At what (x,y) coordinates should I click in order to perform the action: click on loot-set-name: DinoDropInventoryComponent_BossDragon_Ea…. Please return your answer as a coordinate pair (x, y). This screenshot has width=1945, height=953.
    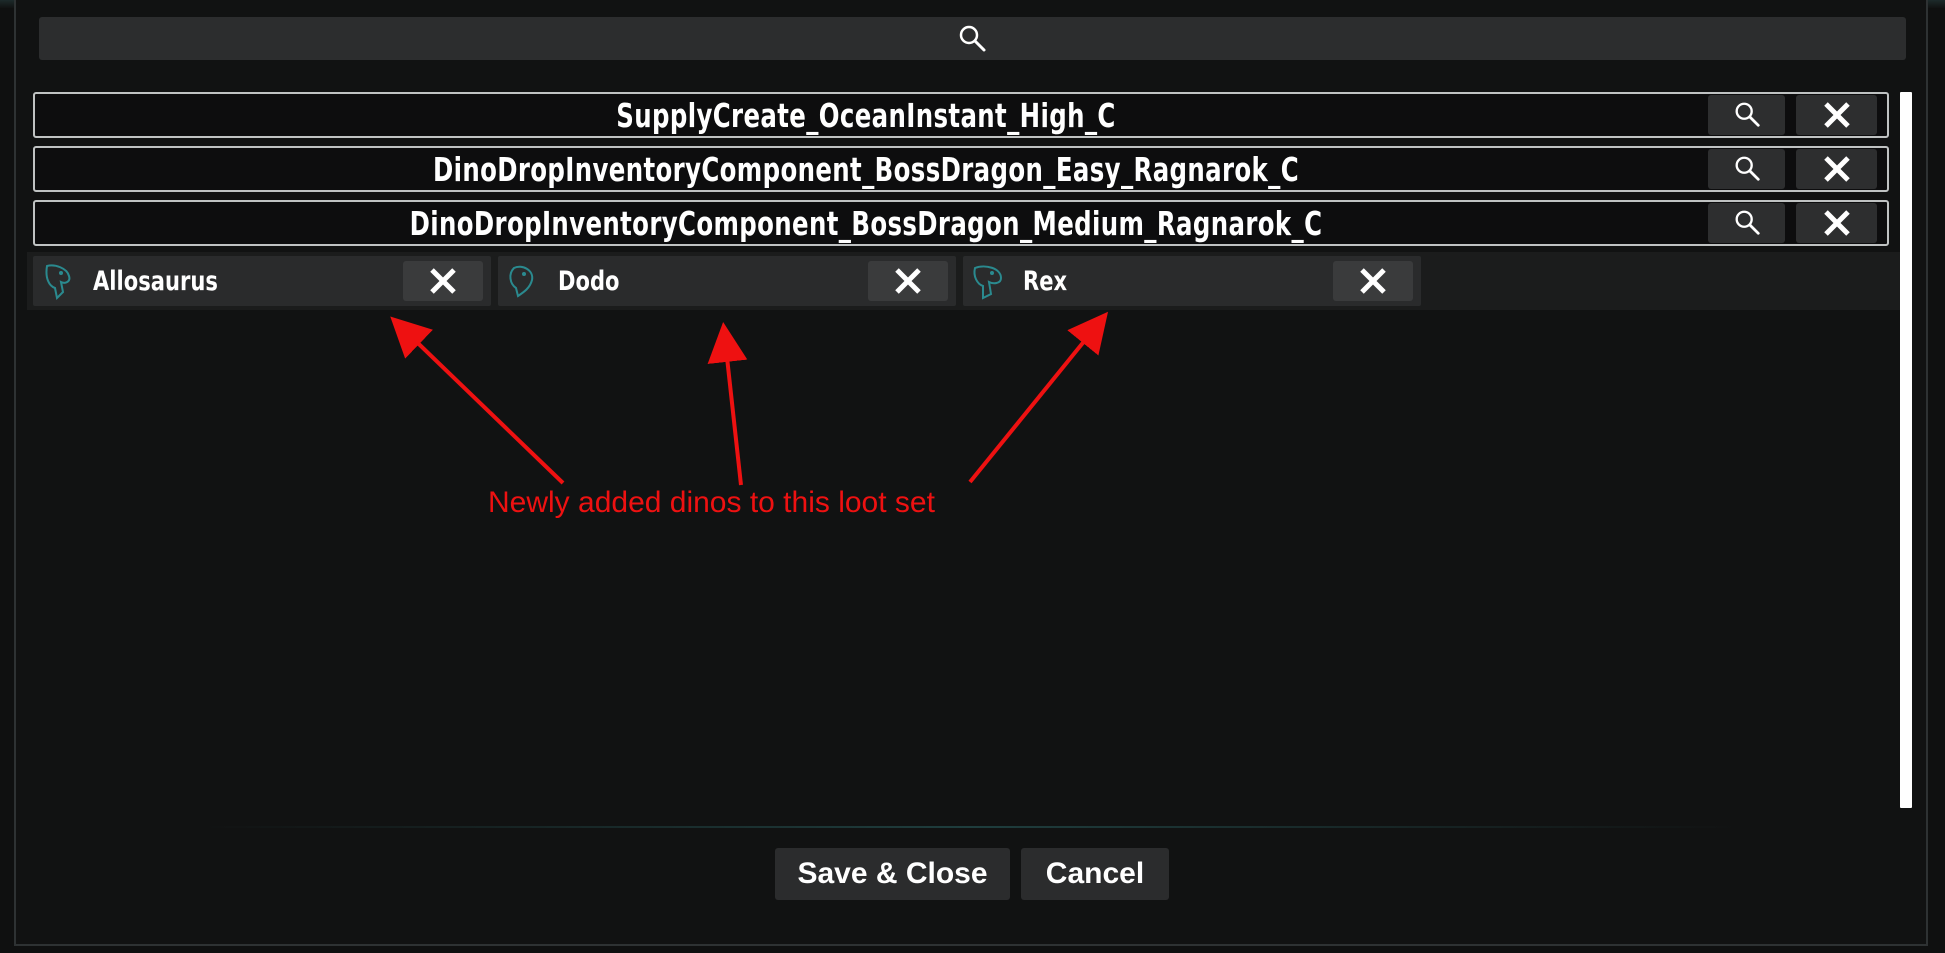
    Looking at the image, I should click on (866, 169).